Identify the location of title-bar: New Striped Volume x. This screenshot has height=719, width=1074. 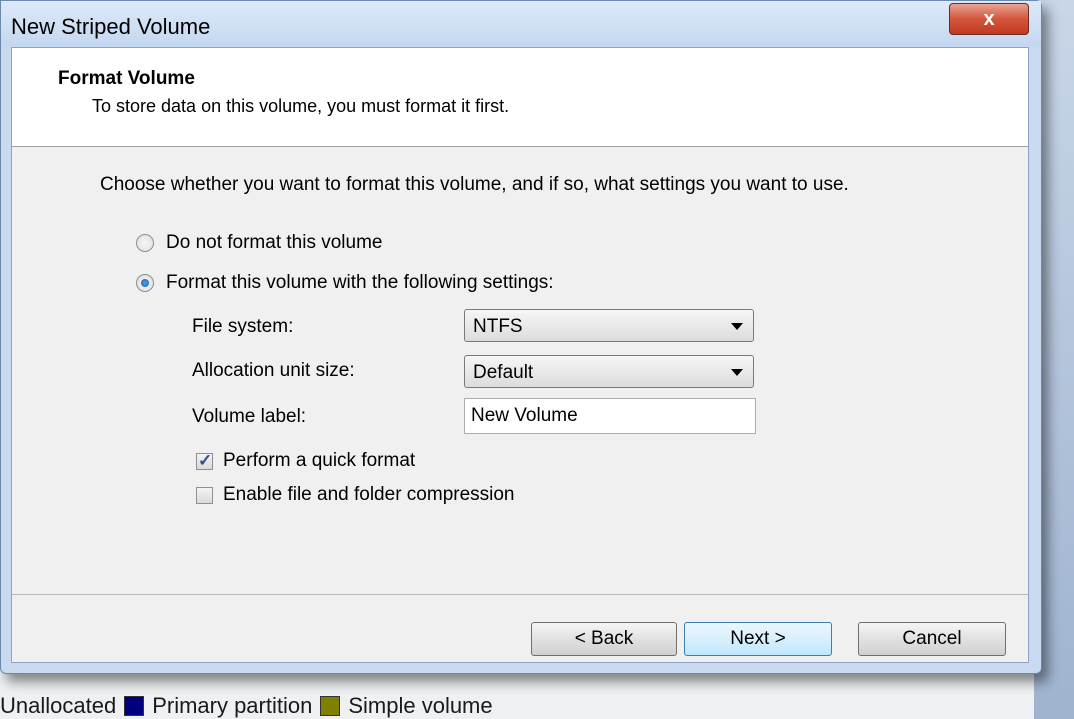
(521, 24).